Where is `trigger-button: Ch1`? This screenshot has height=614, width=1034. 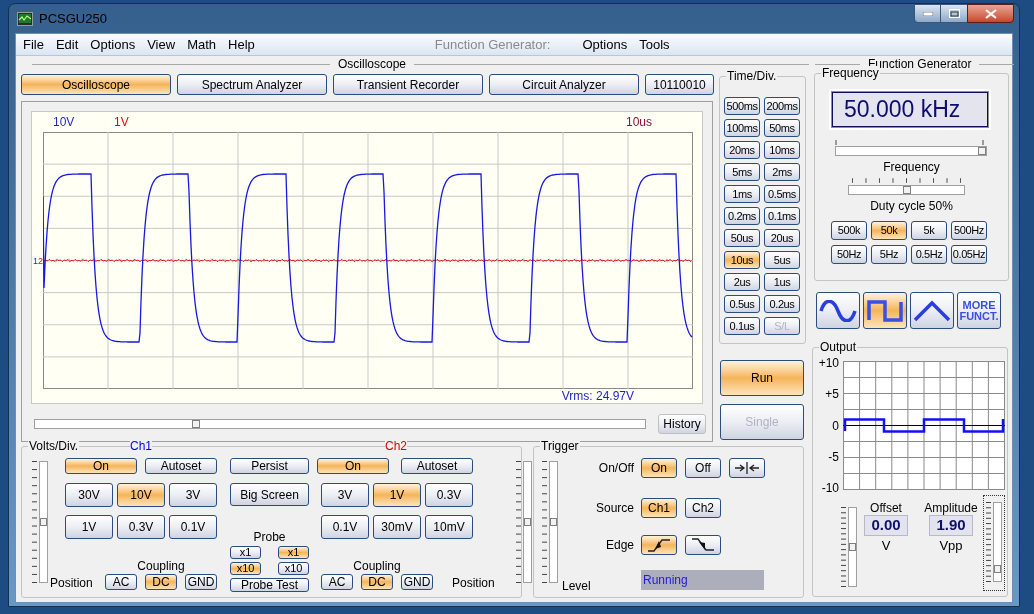
trigger-button: Ch1 is located at coordinates (659, 508).